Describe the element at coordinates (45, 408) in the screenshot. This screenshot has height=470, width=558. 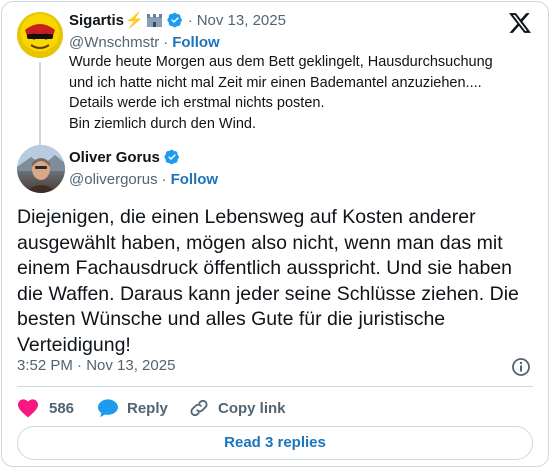
I see `like-button: 586` at that location.